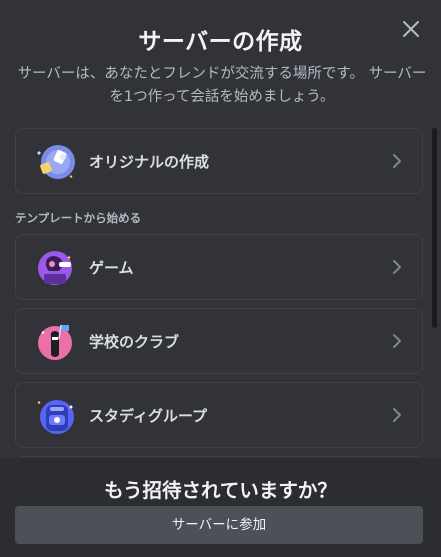  I want to click on school-club-art-icon, so click(55, 342).